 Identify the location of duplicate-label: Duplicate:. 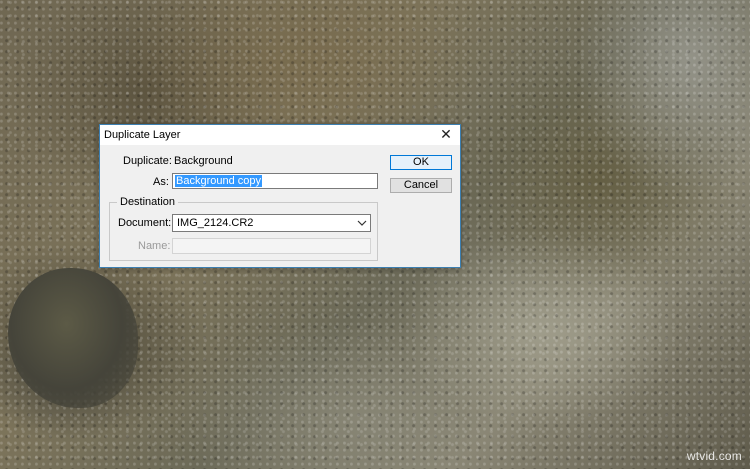
(147, 161).